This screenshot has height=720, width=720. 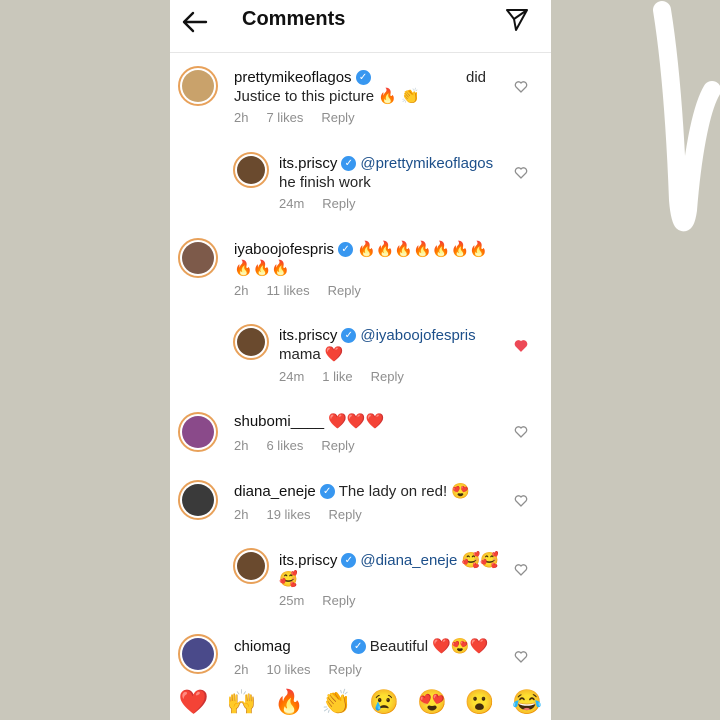 What do you see at coordinates (325, 182) in the screenshot?
I see `comment-body: he finish work` at bounding box center [325, 182].